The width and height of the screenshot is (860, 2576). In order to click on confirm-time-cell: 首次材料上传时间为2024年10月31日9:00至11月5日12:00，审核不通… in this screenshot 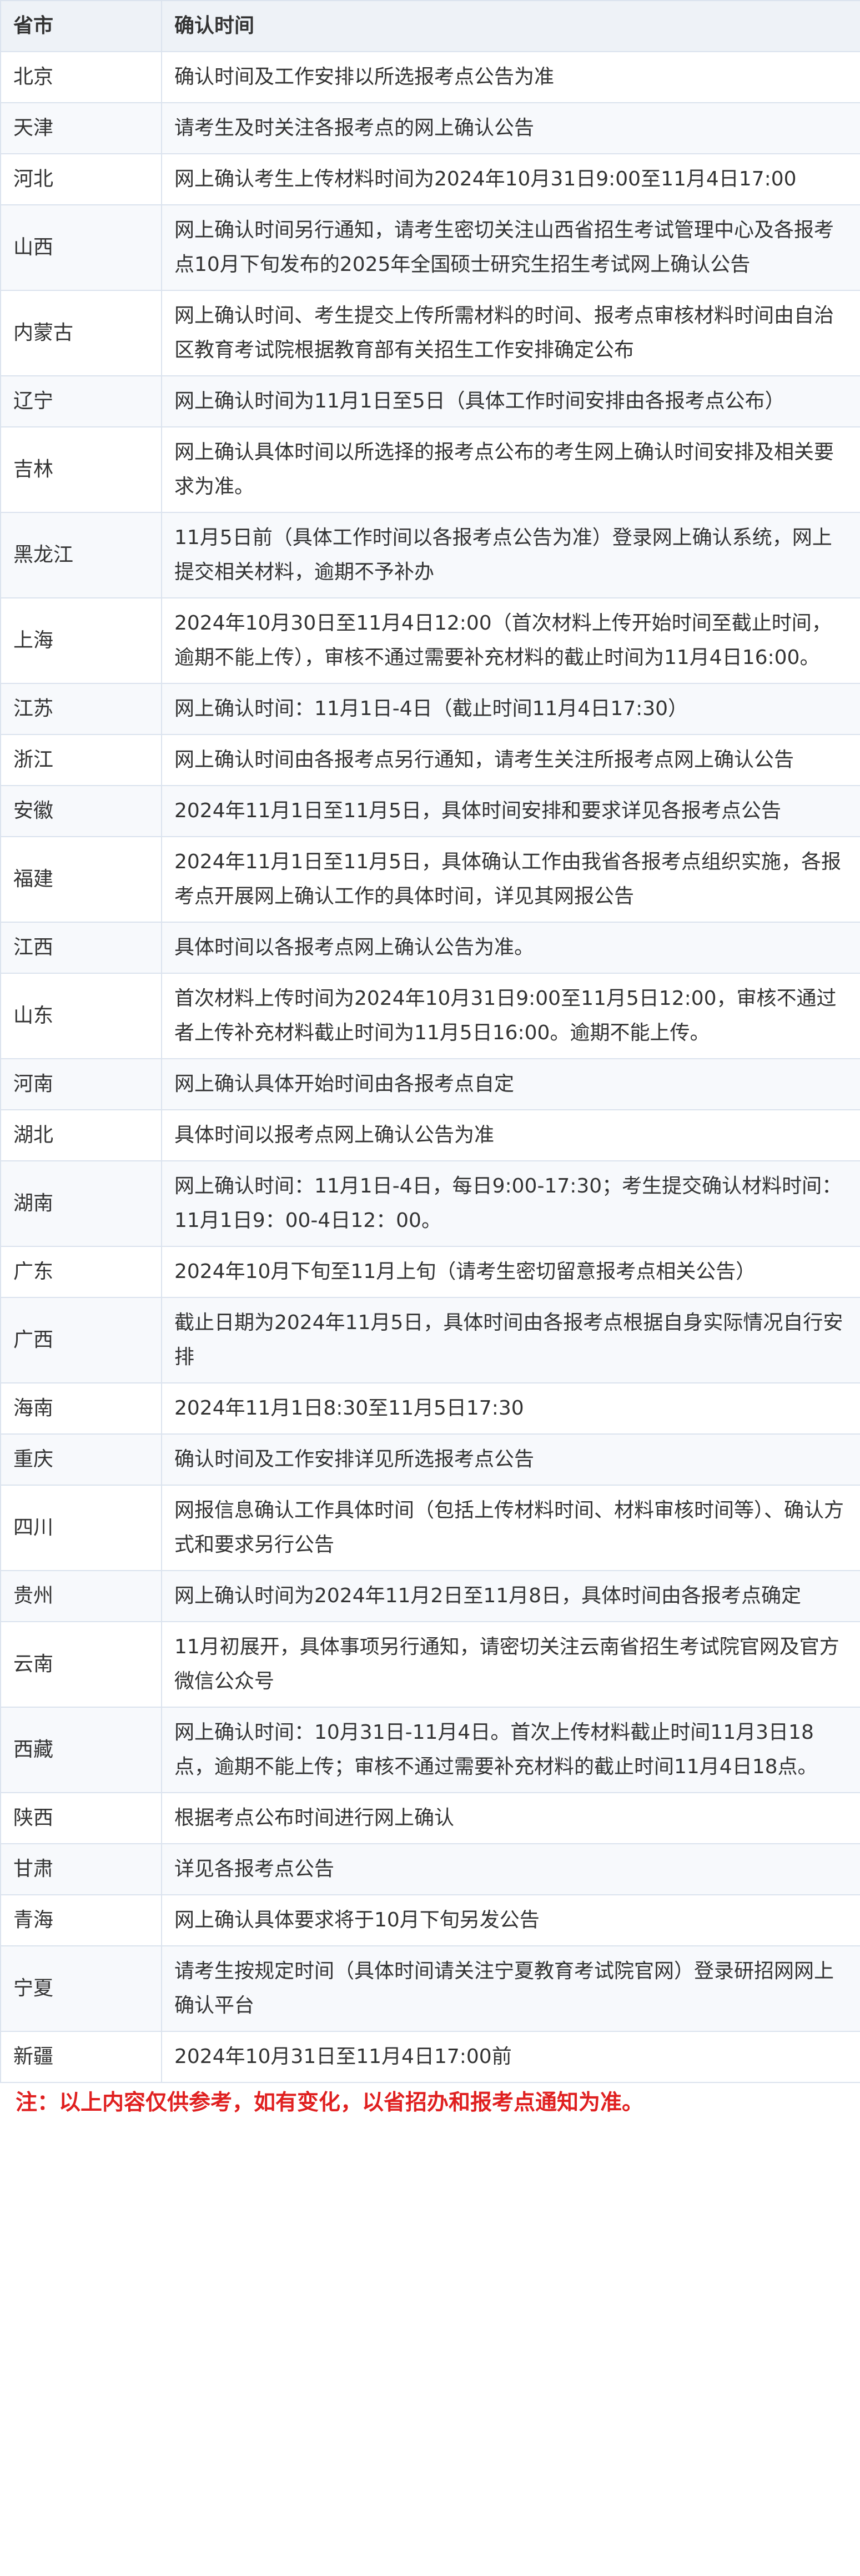, I will do `click(510, 1016)`.